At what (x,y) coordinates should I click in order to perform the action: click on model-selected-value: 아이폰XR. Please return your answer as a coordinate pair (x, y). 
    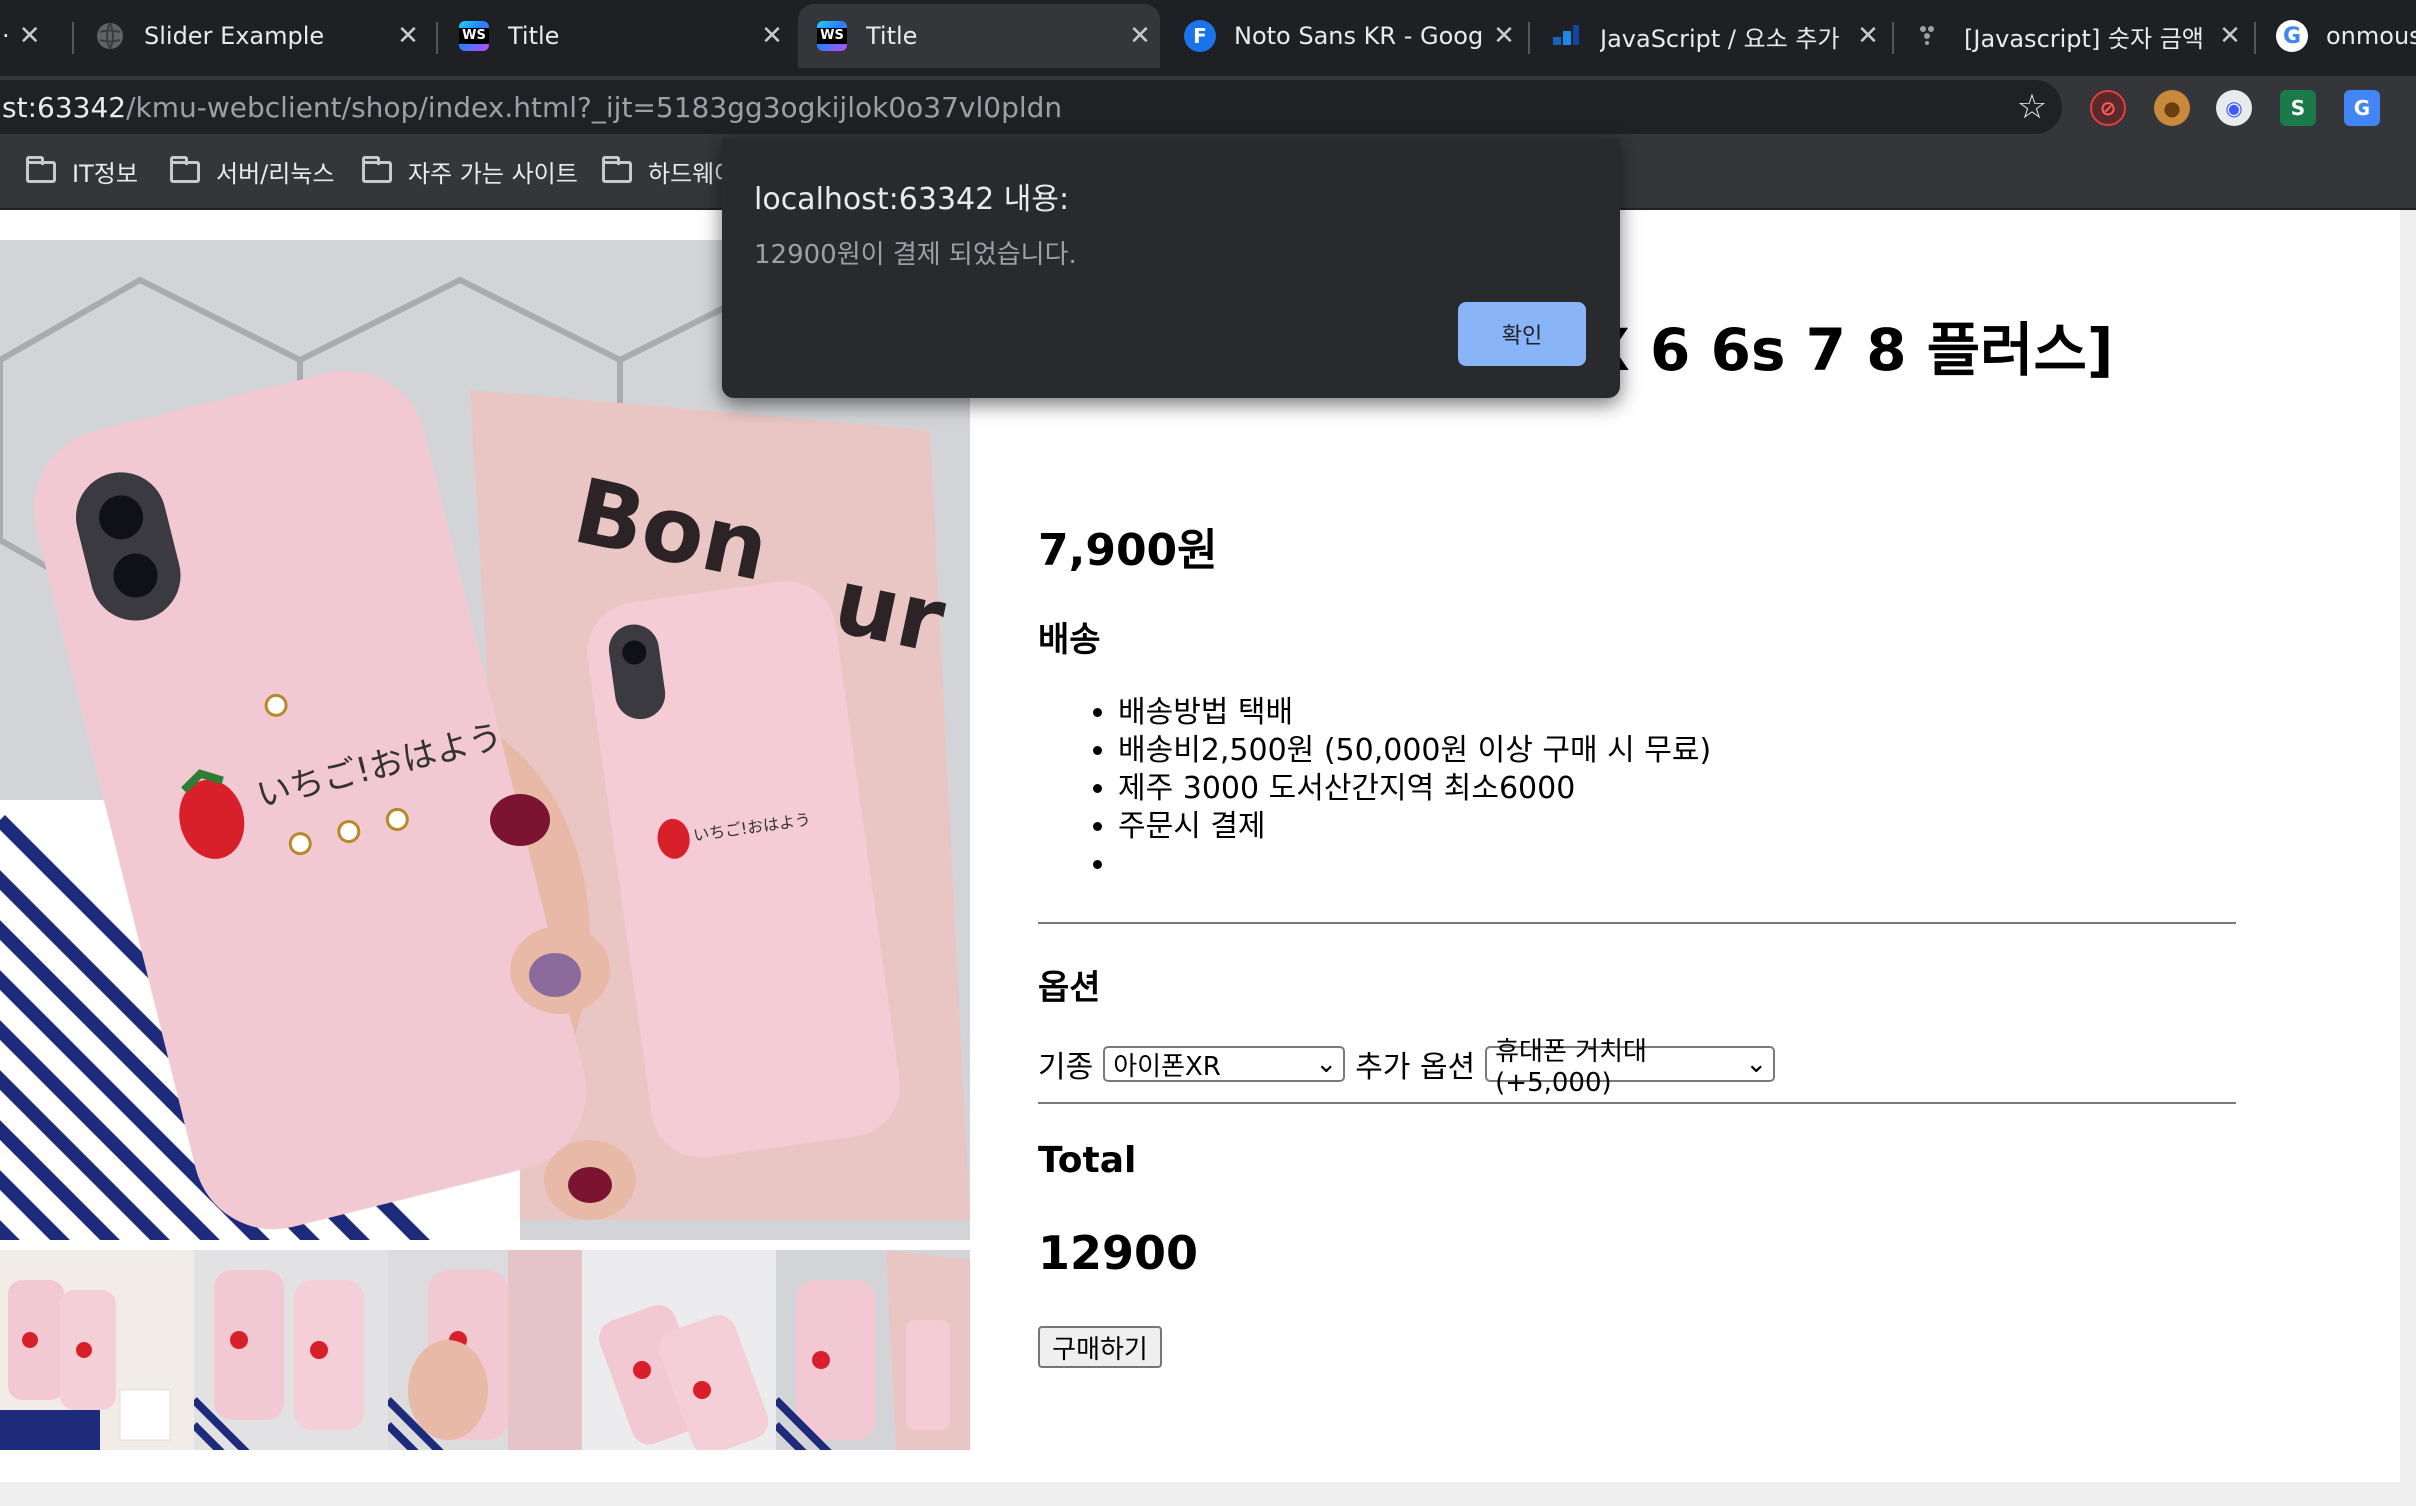
    Looking at the image, I should click on (1167, 1066).